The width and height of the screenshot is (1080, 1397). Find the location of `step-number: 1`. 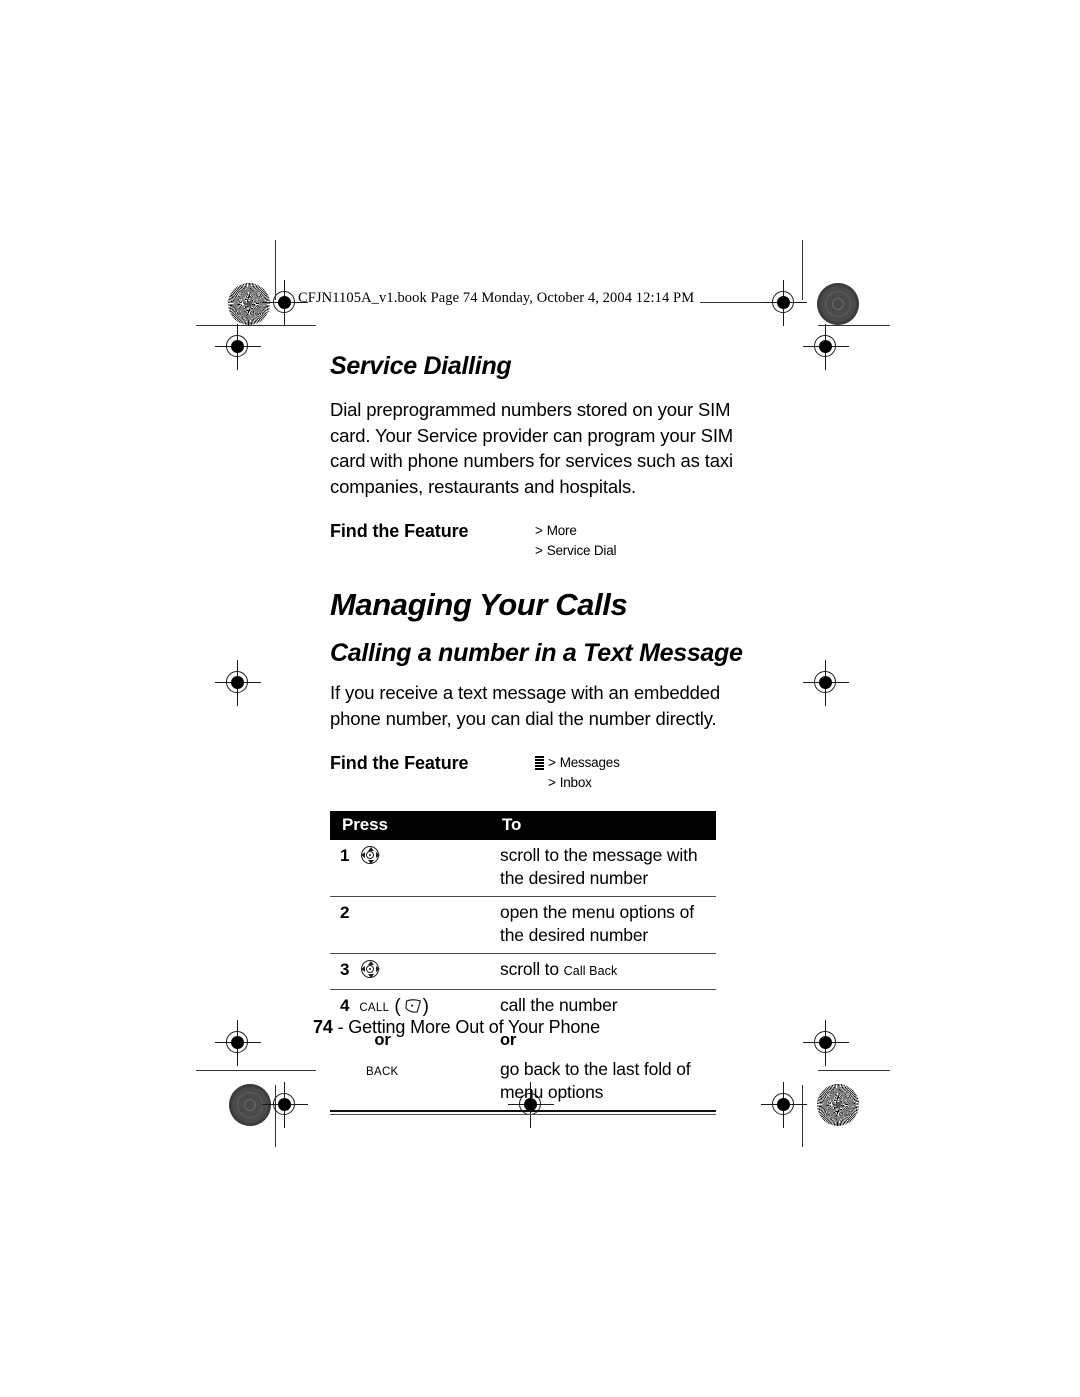

step-number: 1 is located at coordinates (345, 855).